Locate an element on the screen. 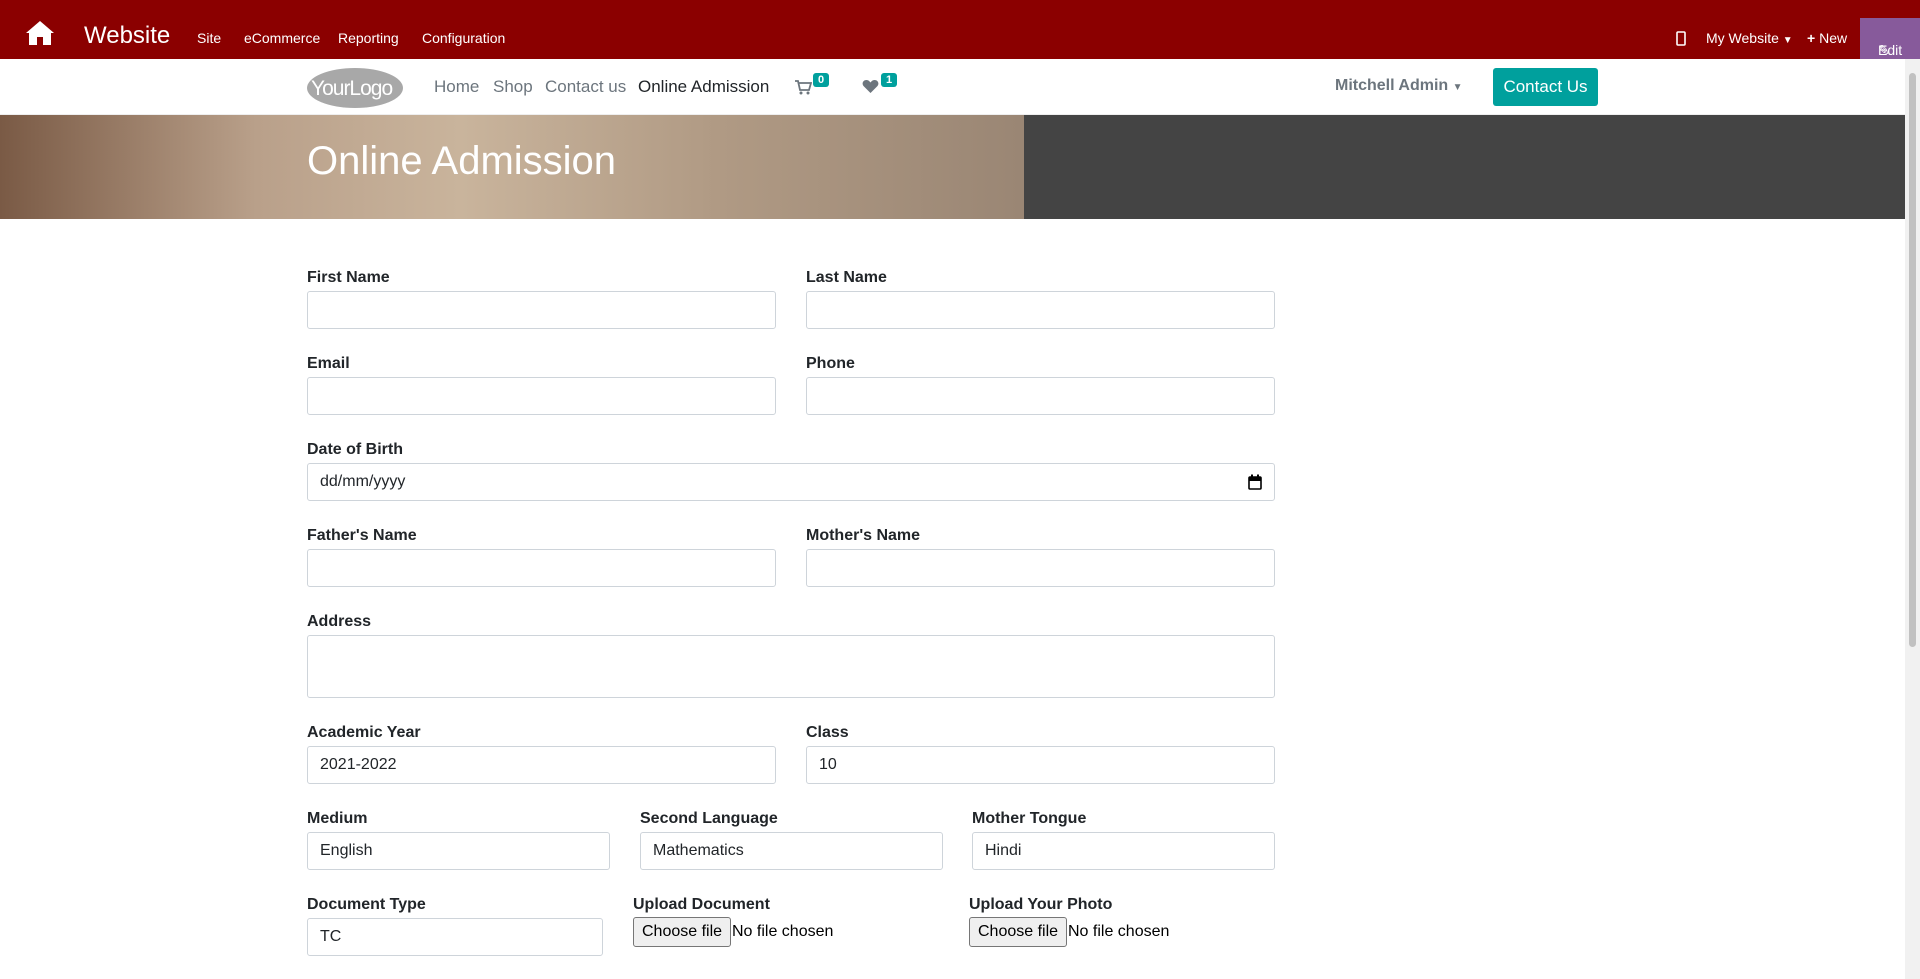  upload-document-button: Choose file is located at coordinates (682, 932).